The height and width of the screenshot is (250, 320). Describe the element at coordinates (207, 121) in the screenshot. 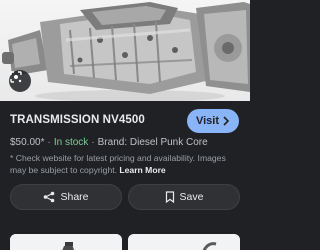

I see `visit-label: Visit` at that location.